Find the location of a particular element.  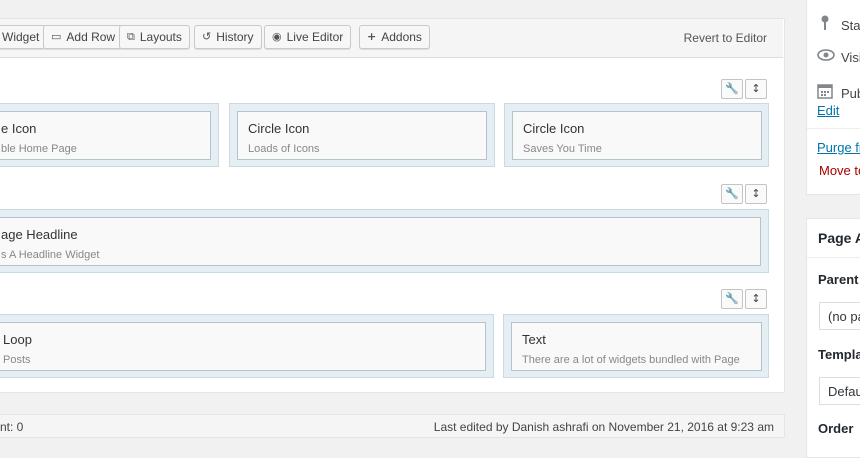

revert-to-editor-link: Revert to Editor is located at coordinates (725, 38).